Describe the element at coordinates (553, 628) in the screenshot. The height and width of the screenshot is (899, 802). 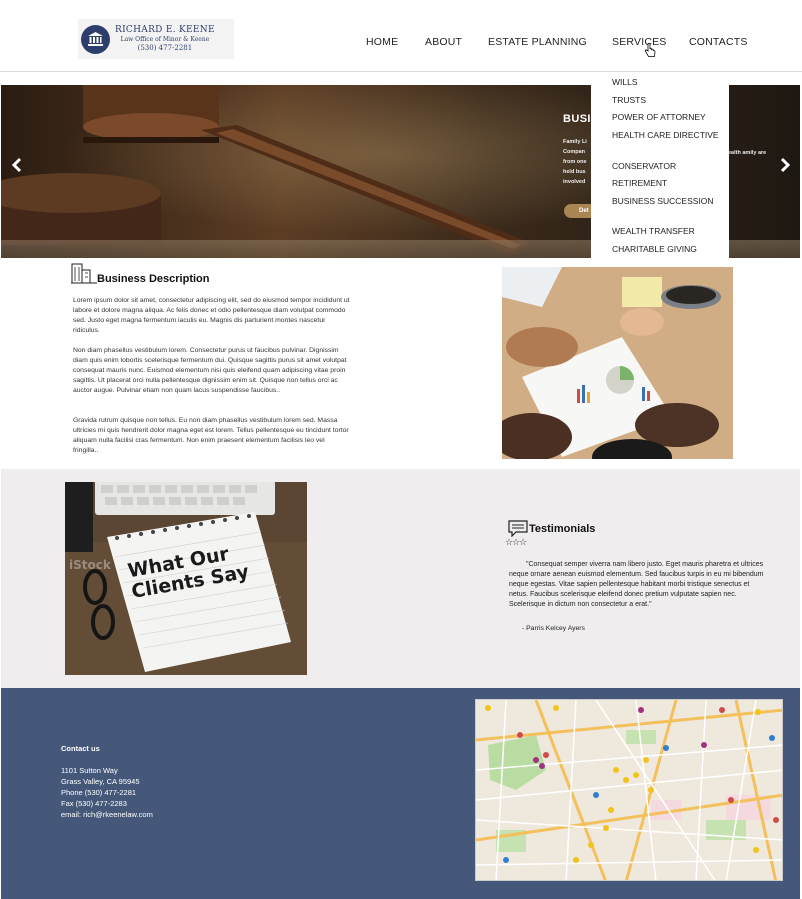
I see `testimonial-author: - Parris Kelcey Ayers` at that location.